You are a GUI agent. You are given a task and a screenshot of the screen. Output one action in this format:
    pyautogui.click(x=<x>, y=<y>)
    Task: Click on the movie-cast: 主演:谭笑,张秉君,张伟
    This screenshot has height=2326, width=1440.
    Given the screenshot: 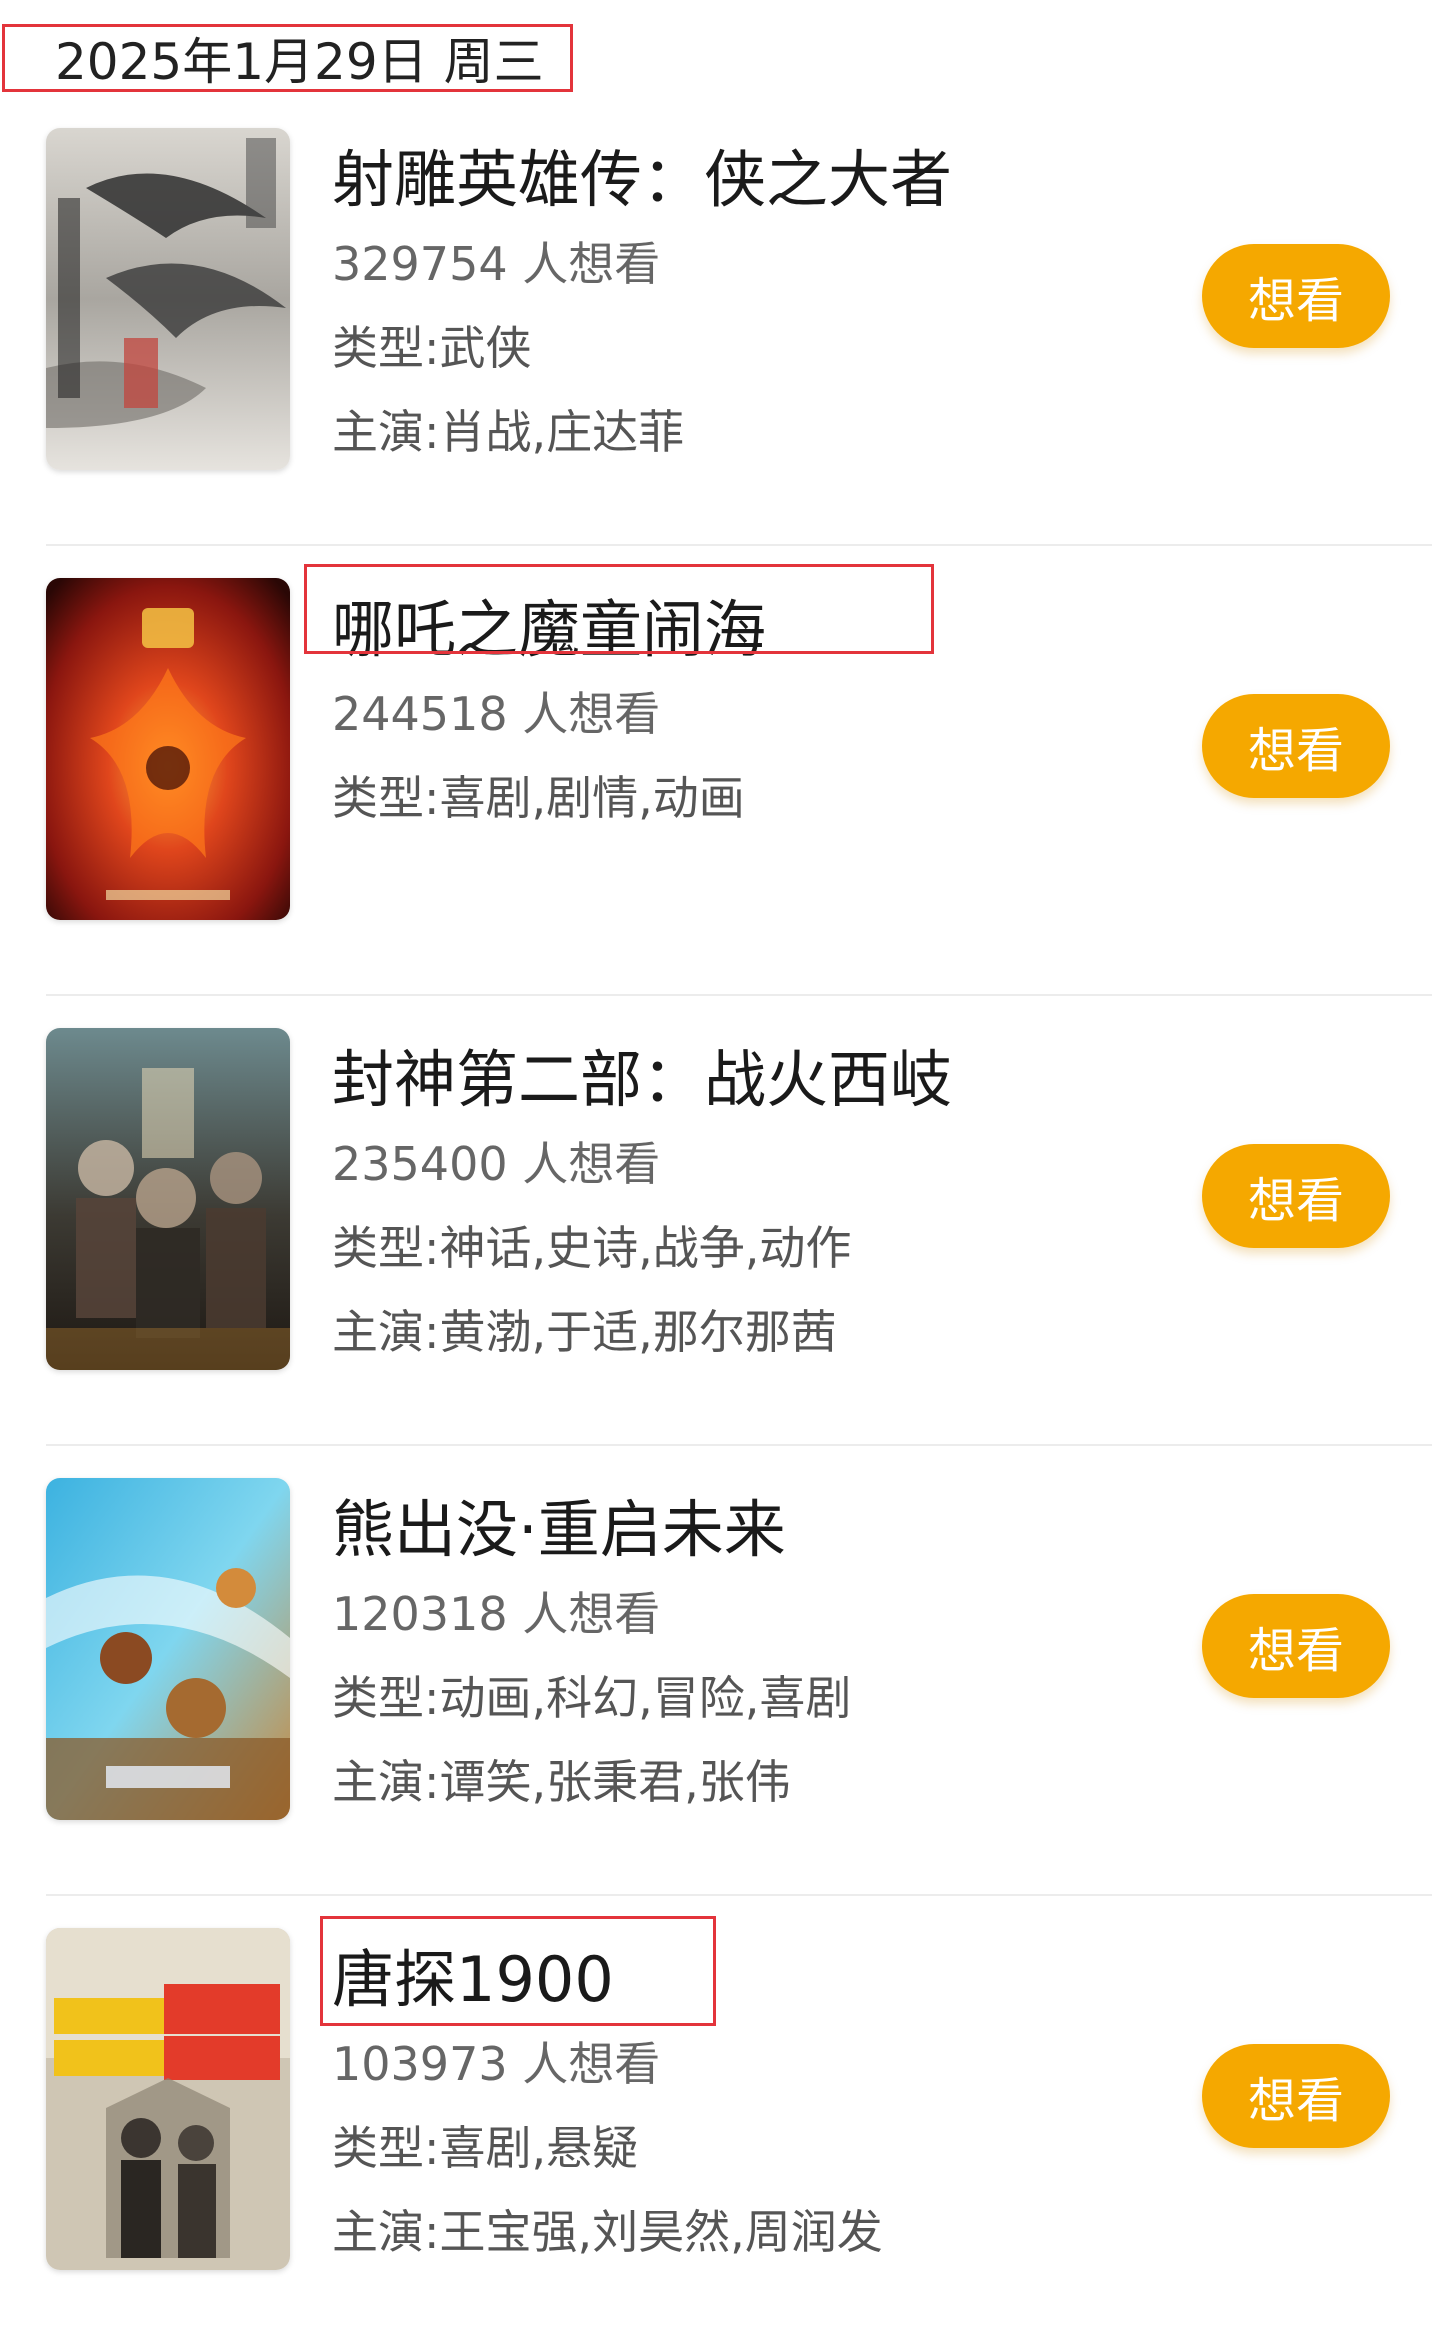 What is the action you would take?
    pyautogui.click(x=561, y=1782)
    